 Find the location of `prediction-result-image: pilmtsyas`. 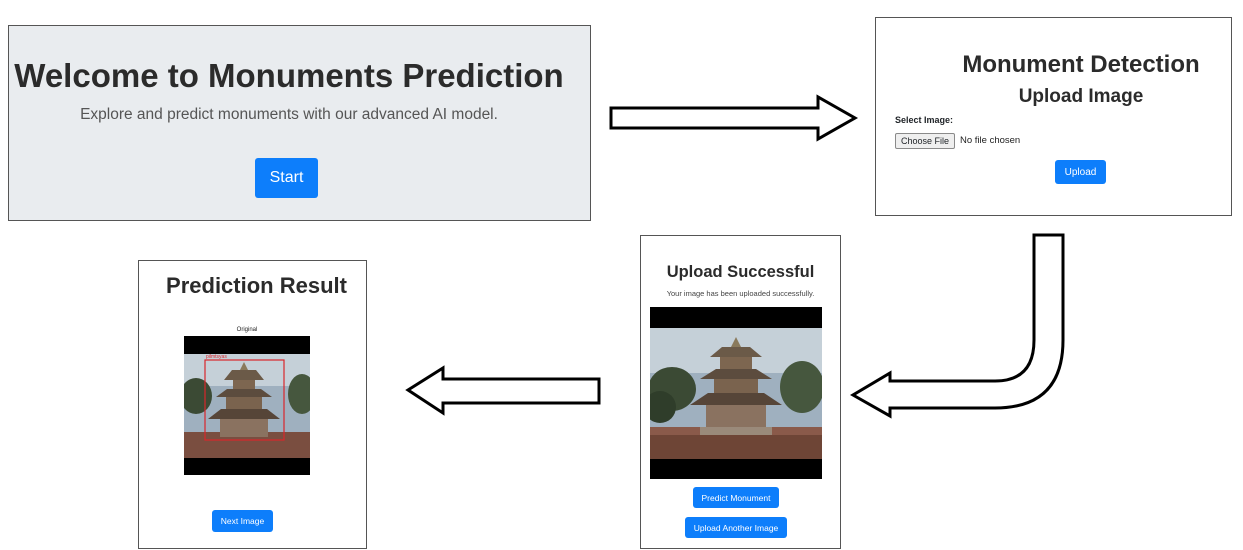

prediction-result-image: pilmtsyas is located at coordinates (247, 405).